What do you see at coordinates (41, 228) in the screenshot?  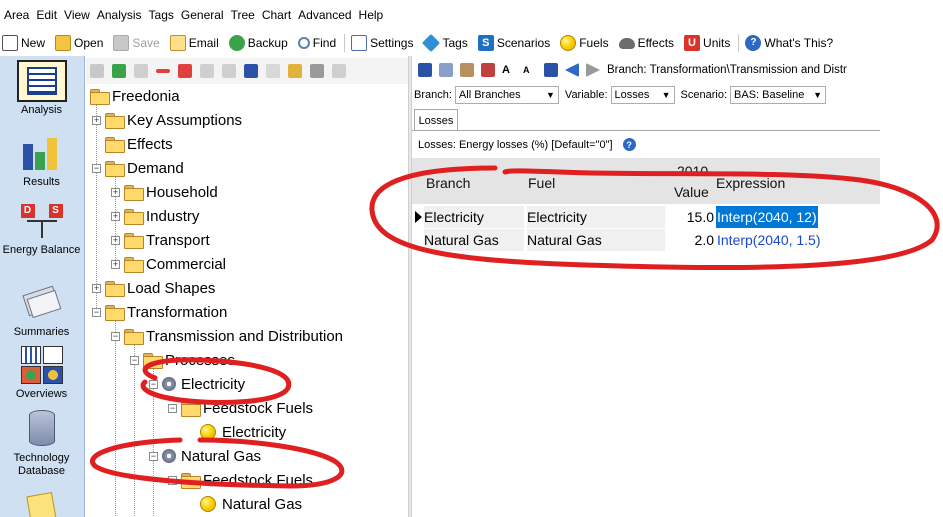 I see `view-energy-balance: D S Energy Balance` at bounding box center [41, 228].